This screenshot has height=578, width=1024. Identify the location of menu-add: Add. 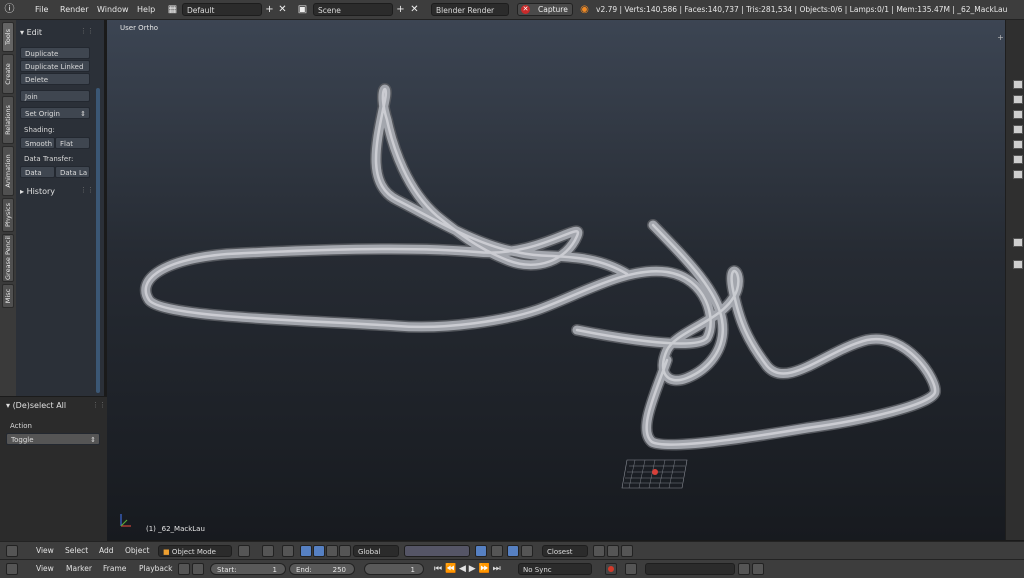
(106, 551).